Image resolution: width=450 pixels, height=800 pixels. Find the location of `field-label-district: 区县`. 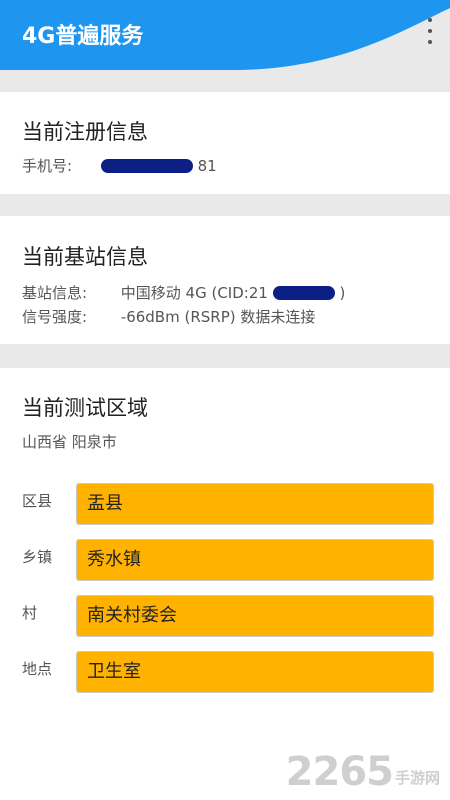

field-label-district: 区县 is located at coordinates (37, 501).